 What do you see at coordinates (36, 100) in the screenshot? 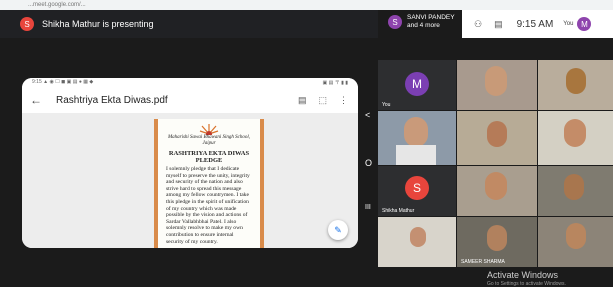
I see `back-arrow-icon: ←` at bounding box center [36, 100].